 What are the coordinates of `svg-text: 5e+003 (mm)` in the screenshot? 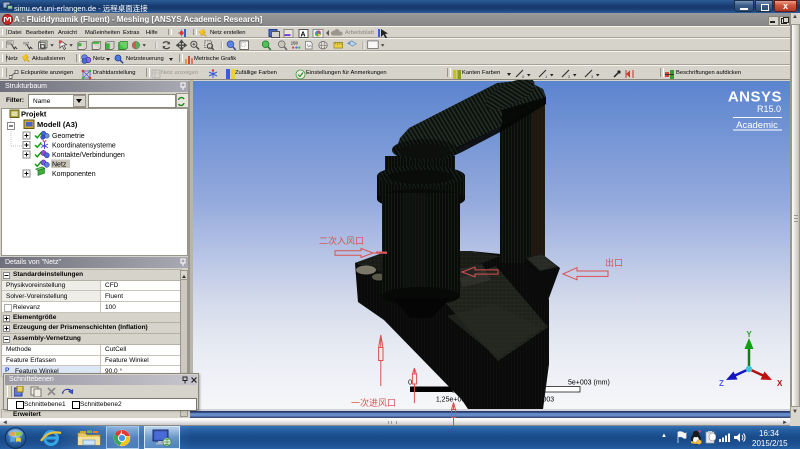 It's located at (589, 383).